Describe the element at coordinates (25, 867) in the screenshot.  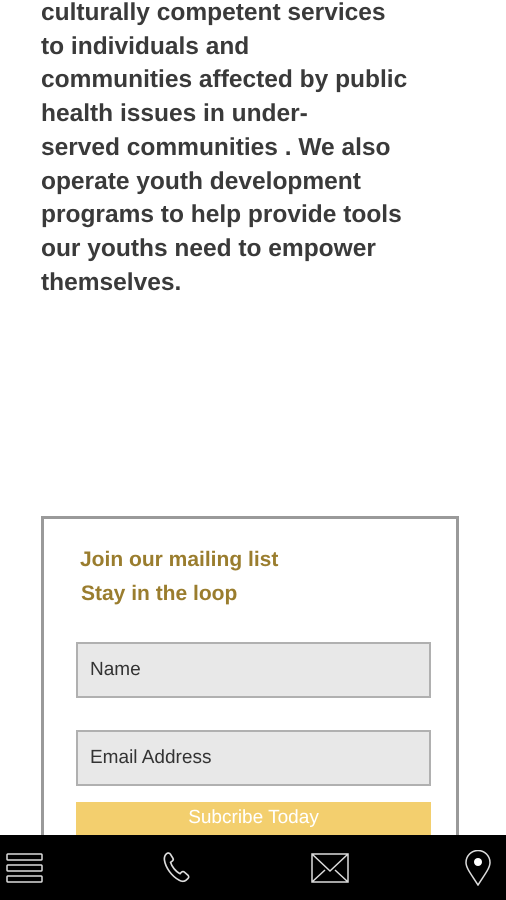
I see `menu-icon` at that location.